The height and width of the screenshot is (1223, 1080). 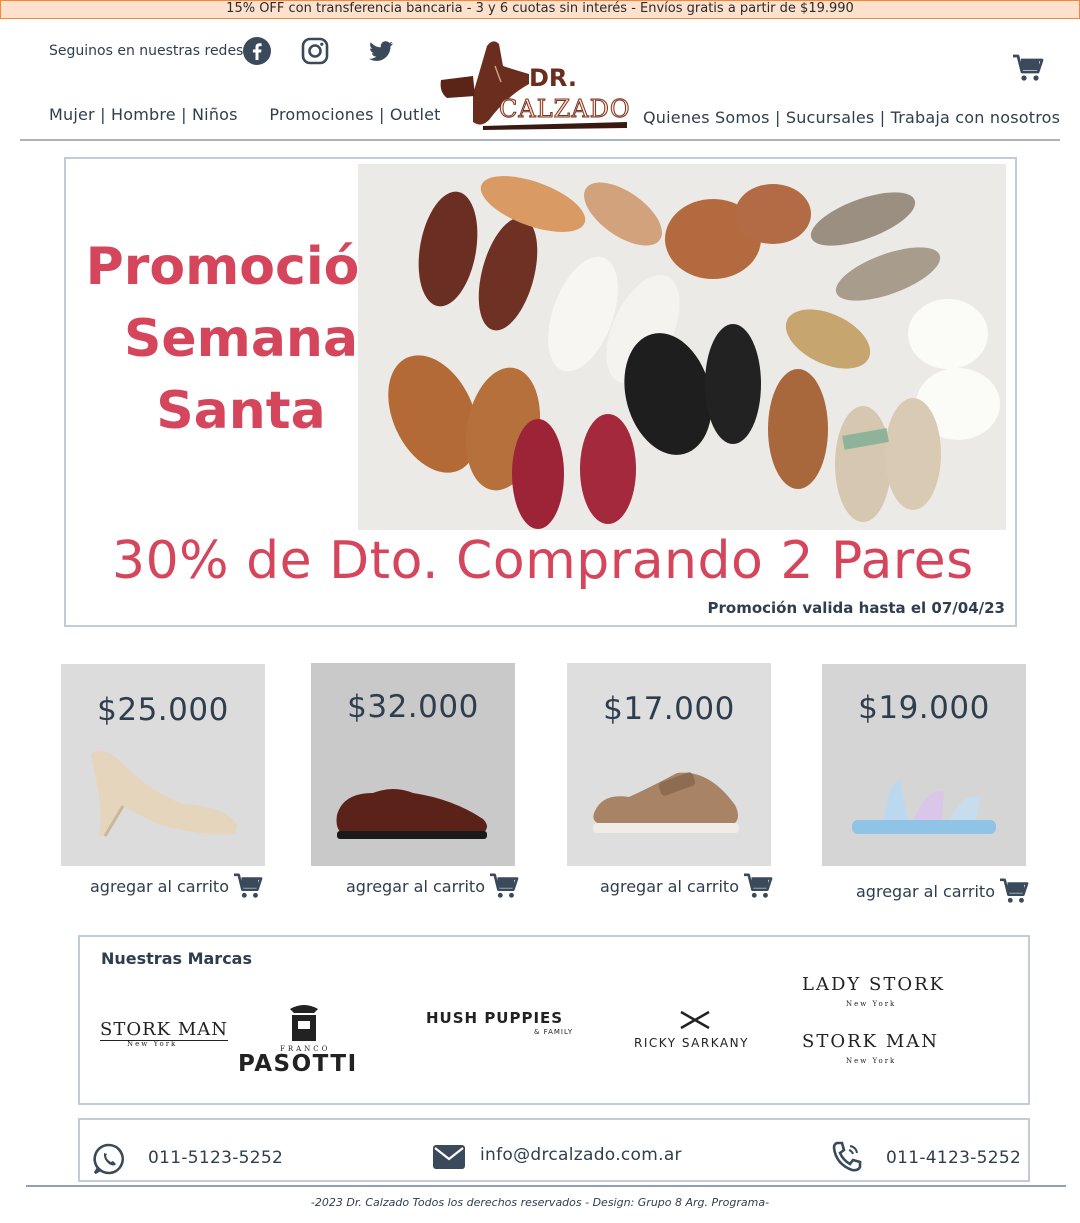 I want to click on phone-icon, so click(x=847, y=1157).